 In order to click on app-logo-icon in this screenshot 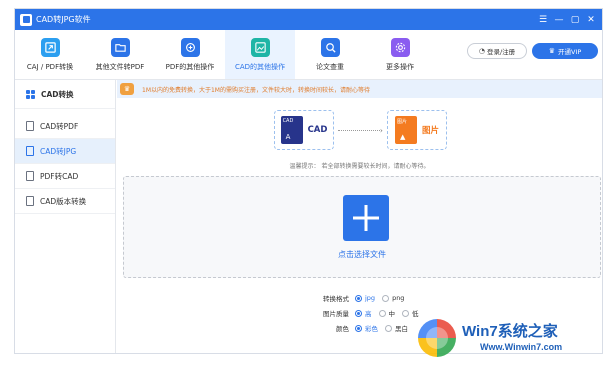, I will do `click(26, 19)`.